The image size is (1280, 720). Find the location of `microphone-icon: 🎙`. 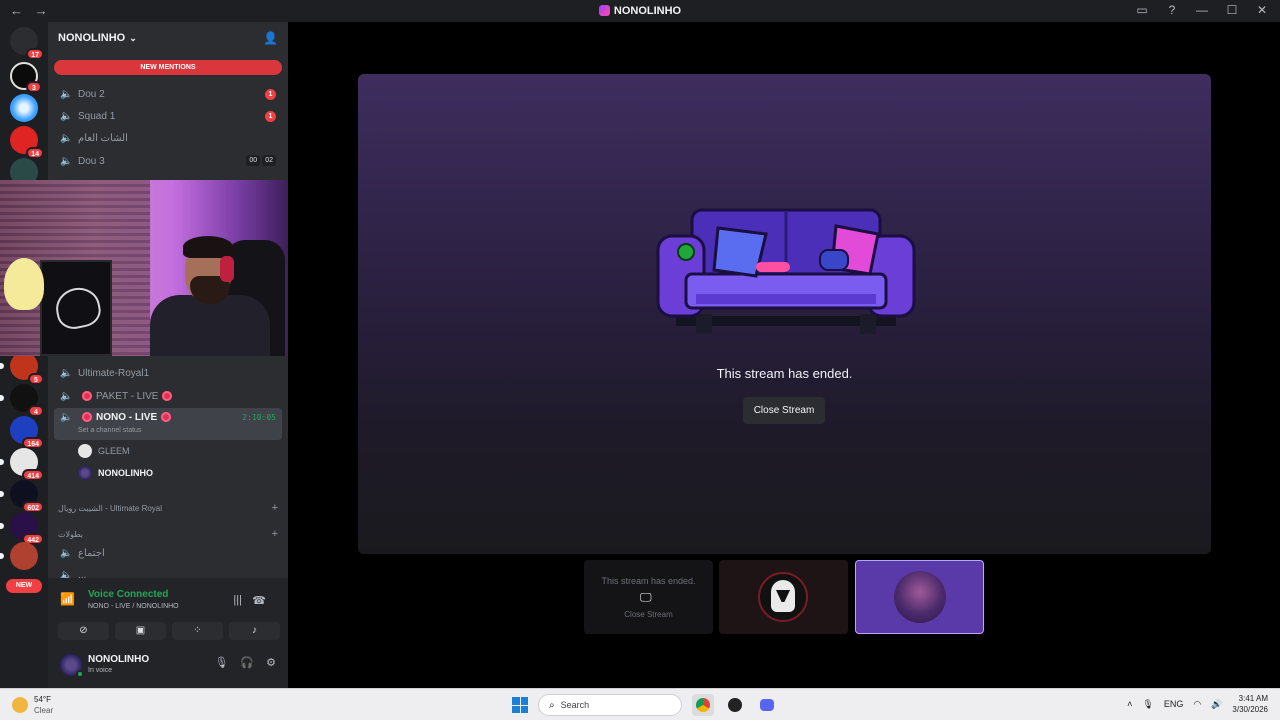

microphone-icon: 🎙 is located at coordinates (221, 662).